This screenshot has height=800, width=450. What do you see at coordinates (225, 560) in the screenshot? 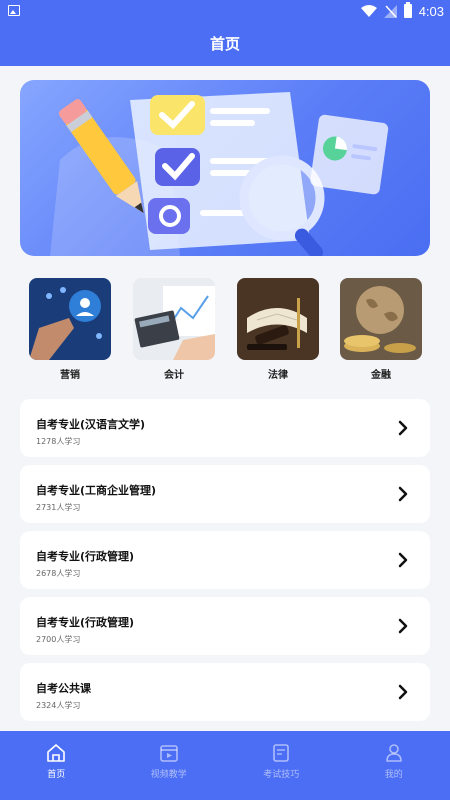
I see `course-item: 自考专业(行政管理) 2678人学习` at bounding box center [225, 560].